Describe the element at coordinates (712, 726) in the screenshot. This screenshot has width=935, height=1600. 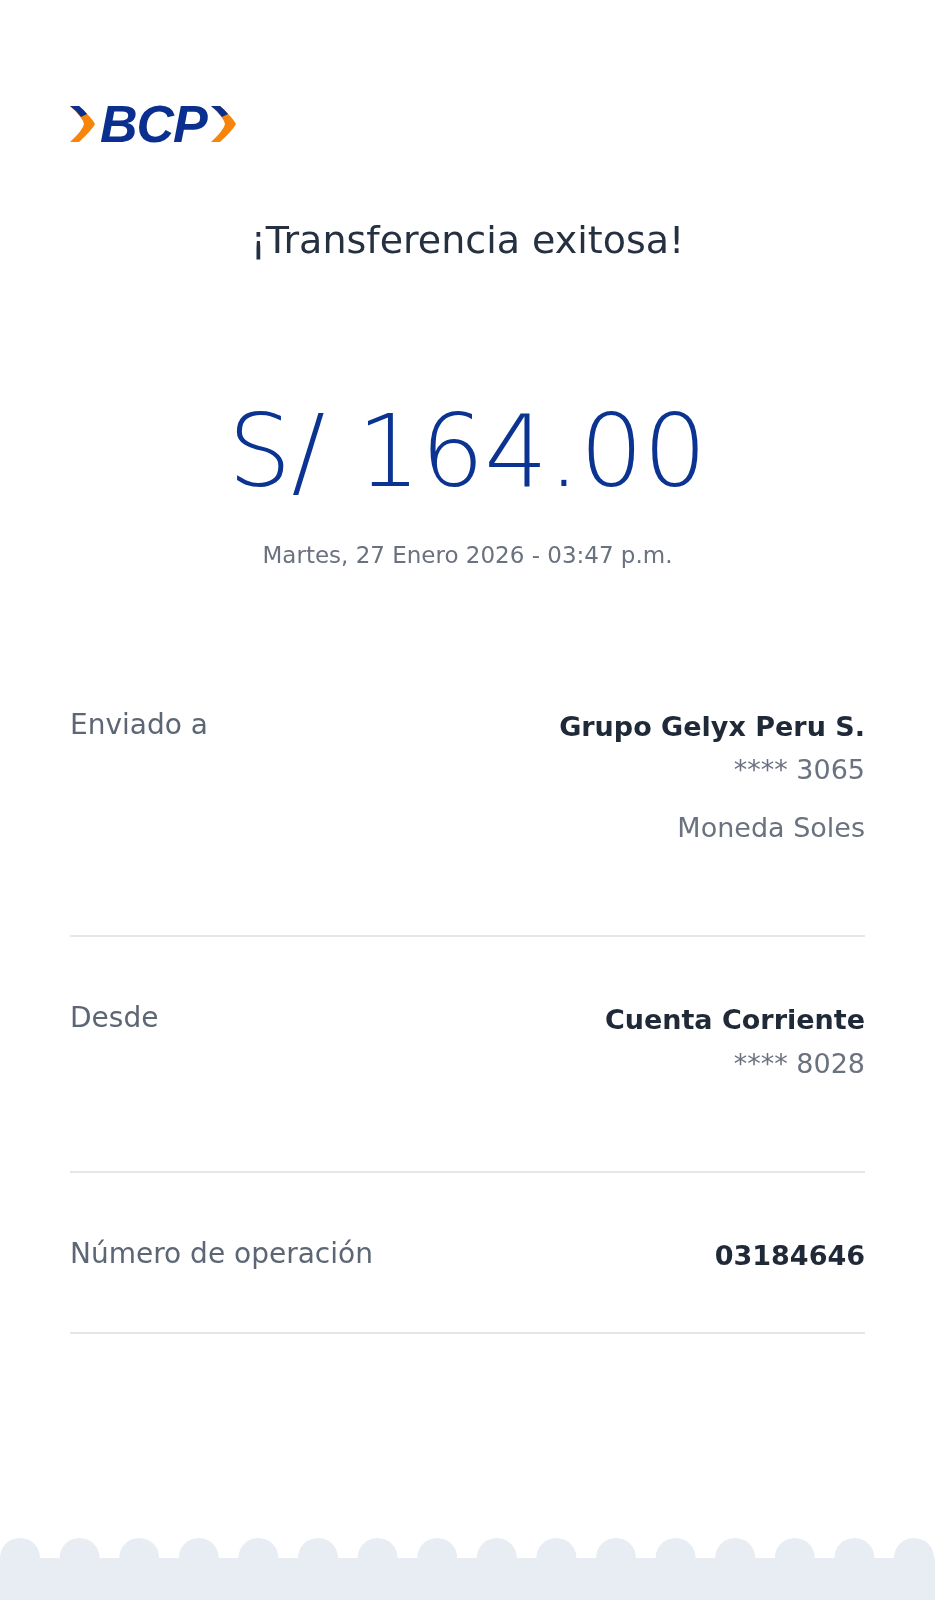
I see `recipient-name: Grupo Gelyx Peru S.` at that location.